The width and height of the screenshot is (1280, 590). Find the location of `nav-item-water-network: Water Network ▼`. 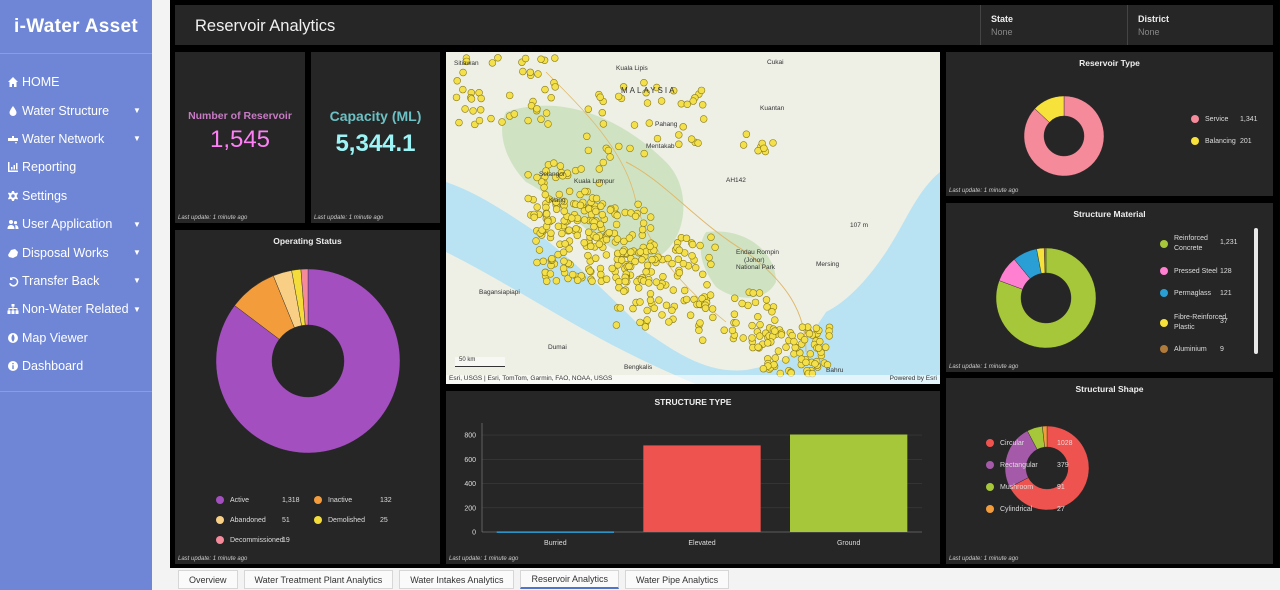

nav-item-water-network: Water Network ▼ is located at coordinates (76, 139).